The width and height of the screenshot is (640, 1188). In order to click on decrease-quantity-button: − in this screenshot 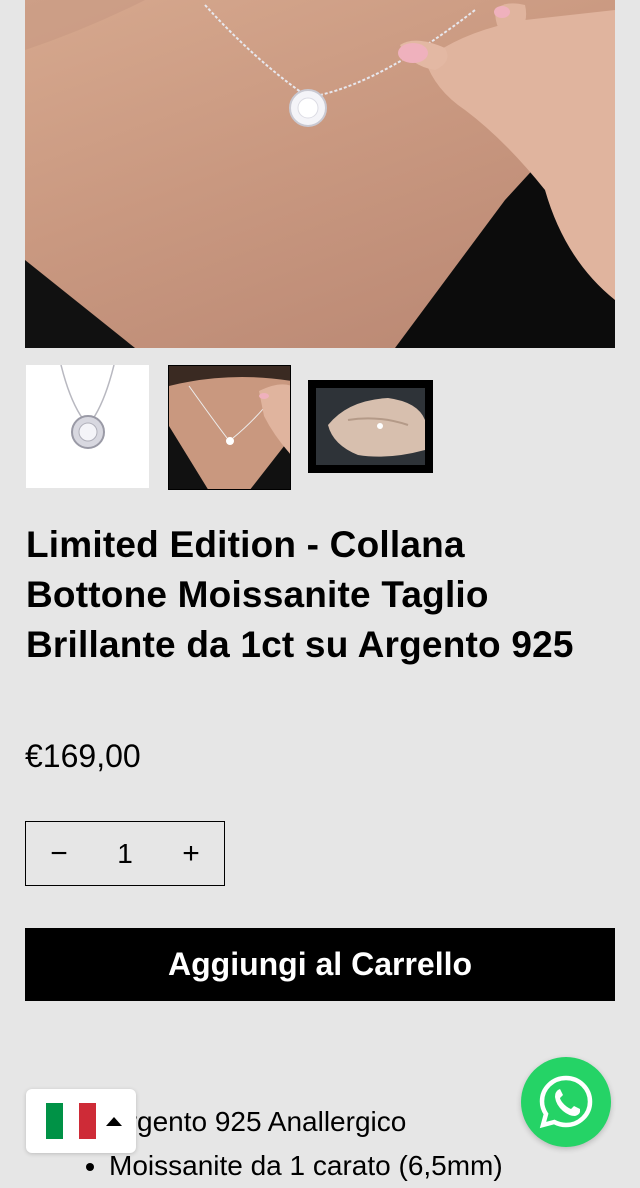, I will do `click(59, 853)`.